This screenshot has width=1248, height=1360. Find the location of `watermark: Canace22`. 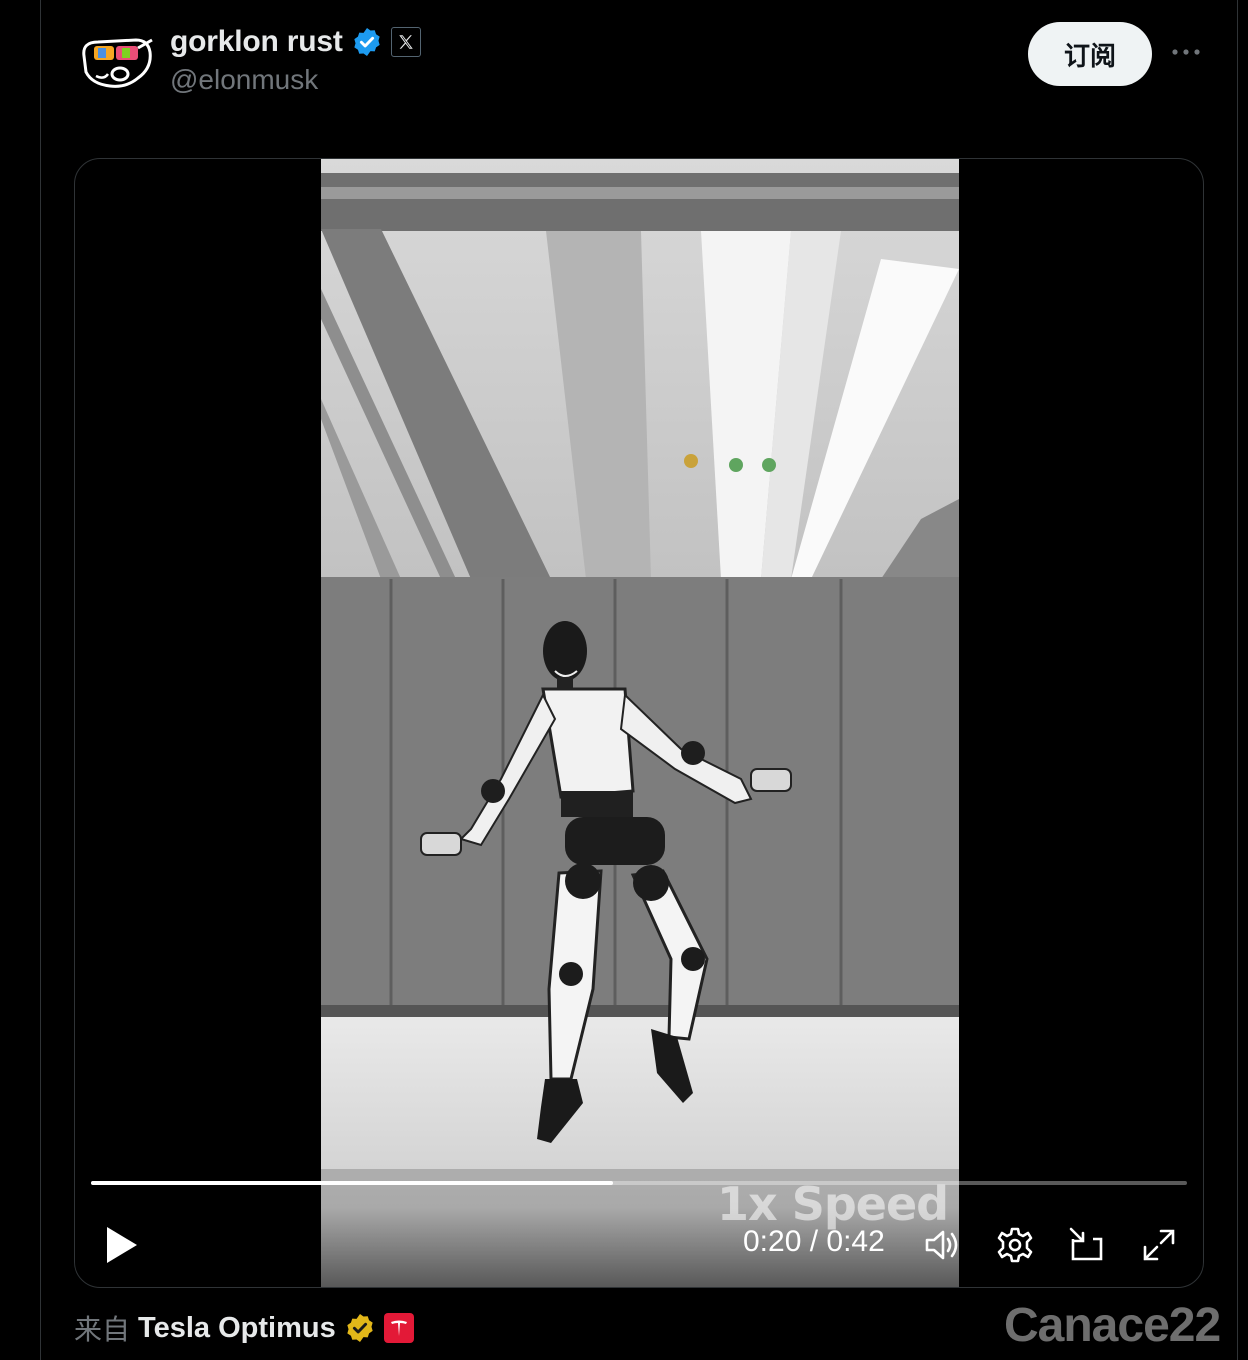

watermark: Canace22 is located at coordinates (1112, 1325).